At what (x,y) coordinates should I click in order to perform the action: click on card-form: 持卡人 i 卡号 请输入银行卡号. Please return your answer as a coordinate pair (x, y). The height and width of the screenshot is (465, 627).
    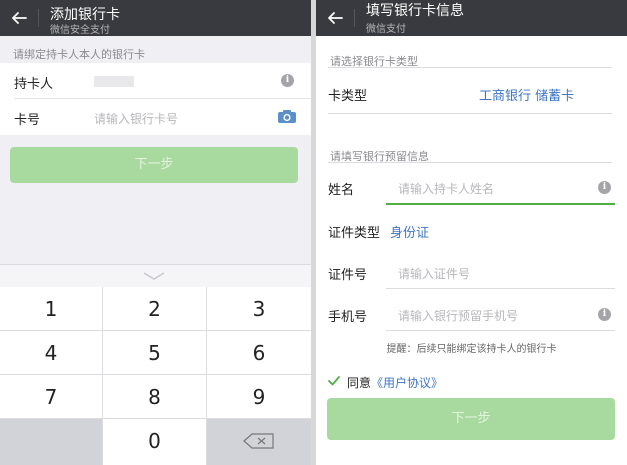
    Looking at the image, I should click on (155, 99).